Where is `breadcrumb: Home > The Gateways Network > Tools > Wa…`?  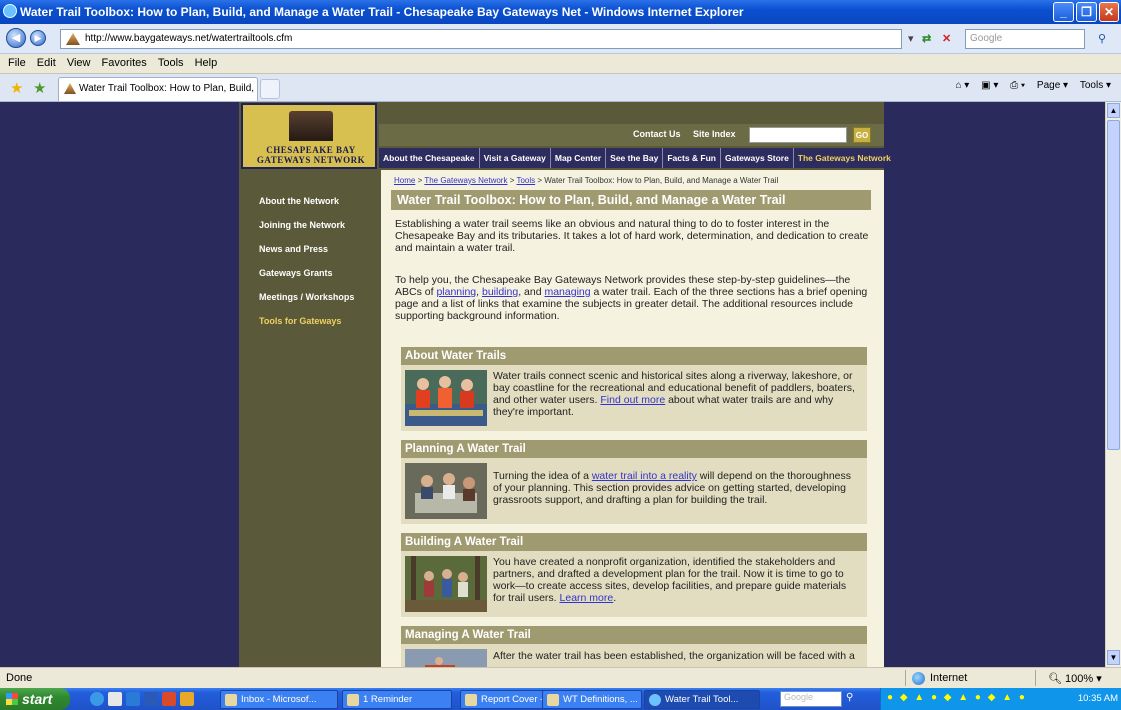
breadcrumb: Home > The Gateways Network > Tools > Wa… is located at coordinates (586, 180).